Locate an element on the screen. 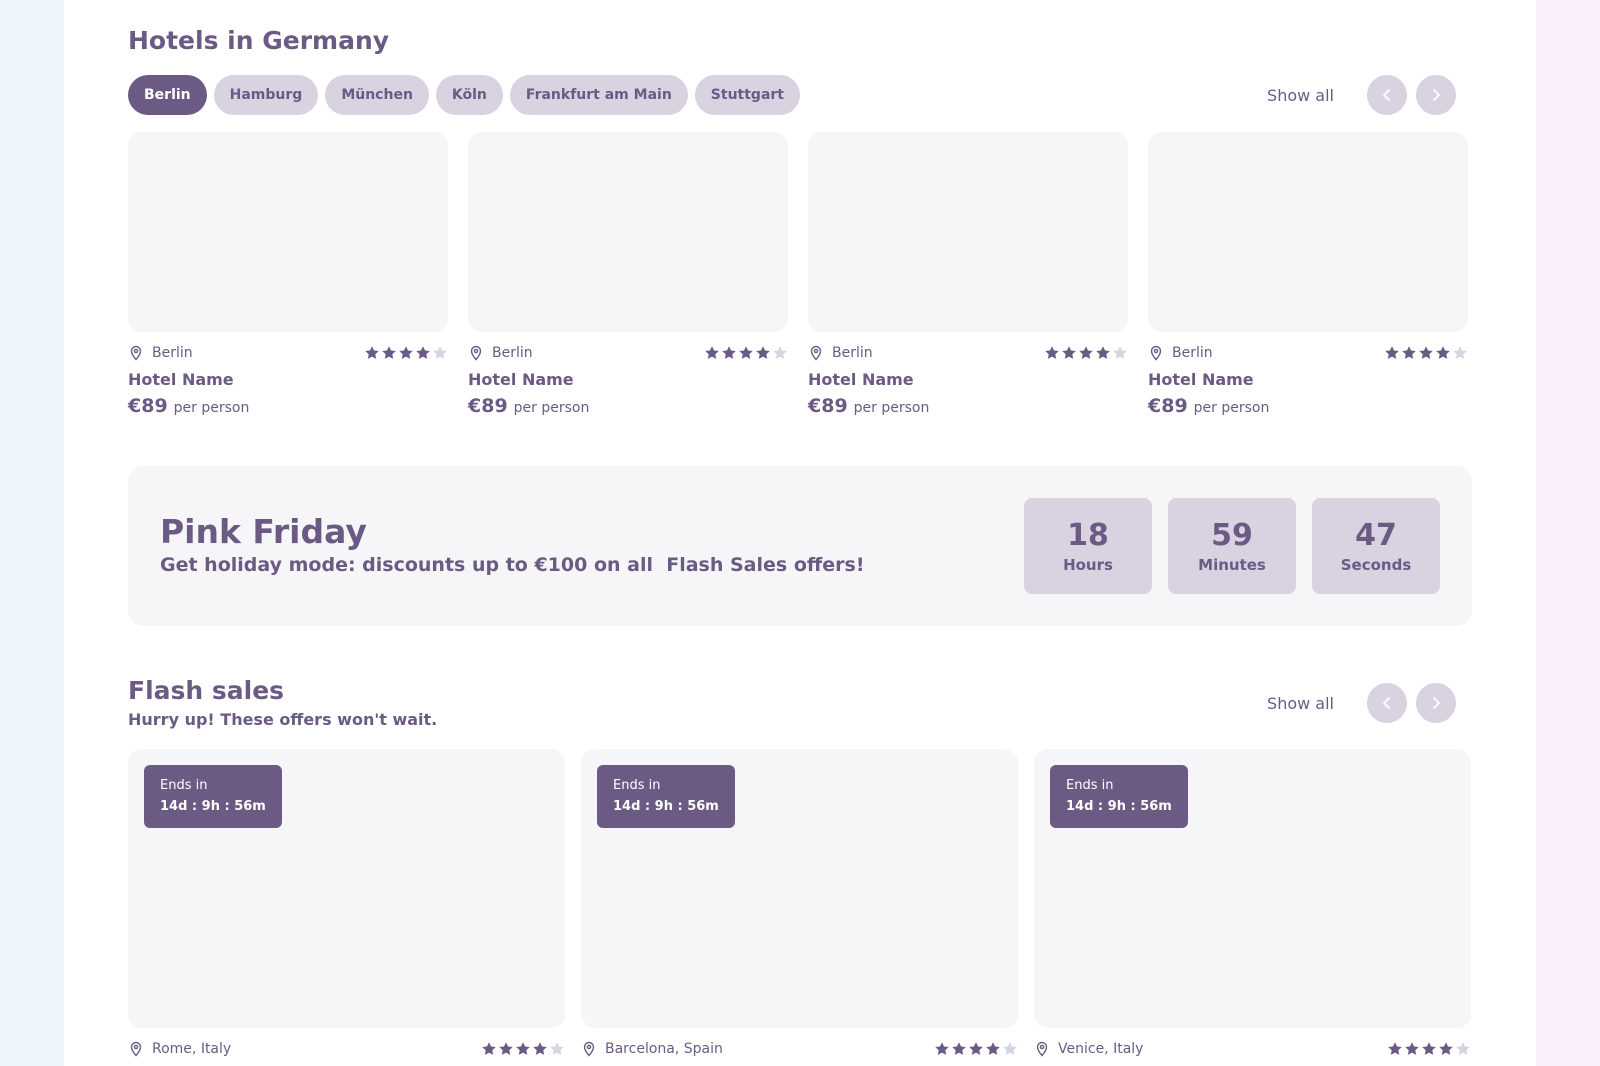 This screenshot has width=1600, height=1066. city-chip-koln: Köln is located at coordinates (469, 95).